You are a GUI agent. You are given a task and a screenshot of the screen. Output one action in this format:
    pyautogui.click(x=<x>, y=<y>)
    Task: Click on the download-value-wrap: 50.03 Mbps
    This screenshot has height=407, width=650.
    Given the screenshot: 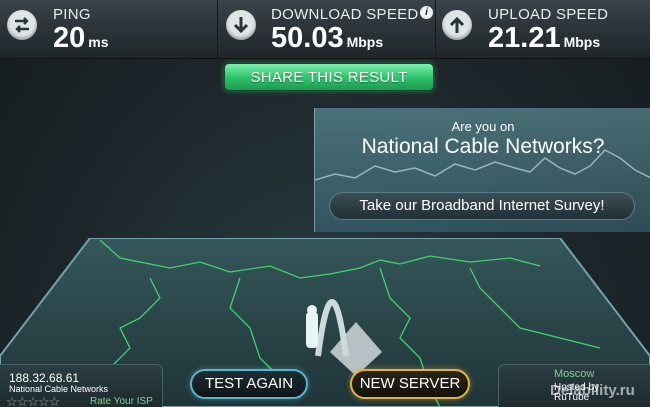 What is the action you would take?
    pyautogui.click(x=327, y=38)
    